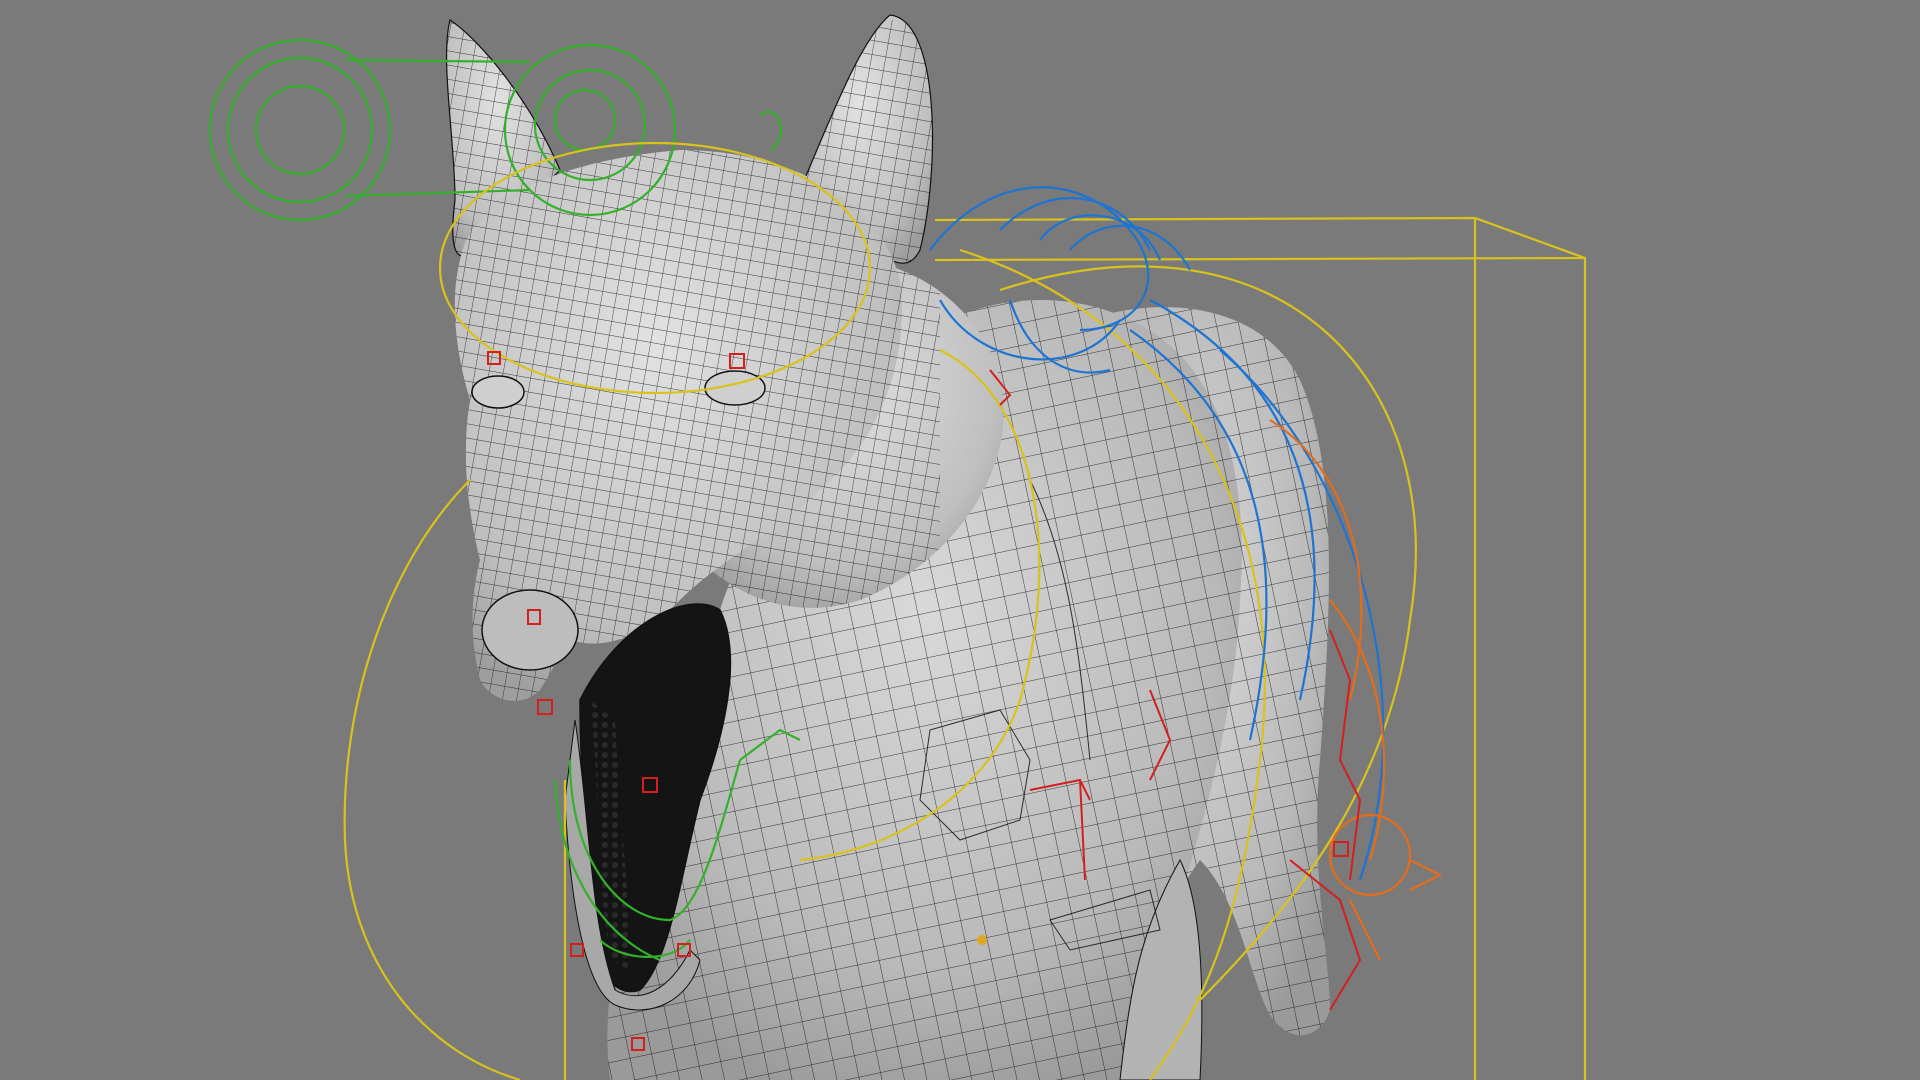 The height and width of the screenshot is (1080, 1920). I want to click on dog-left-eye, so click(498, 392).